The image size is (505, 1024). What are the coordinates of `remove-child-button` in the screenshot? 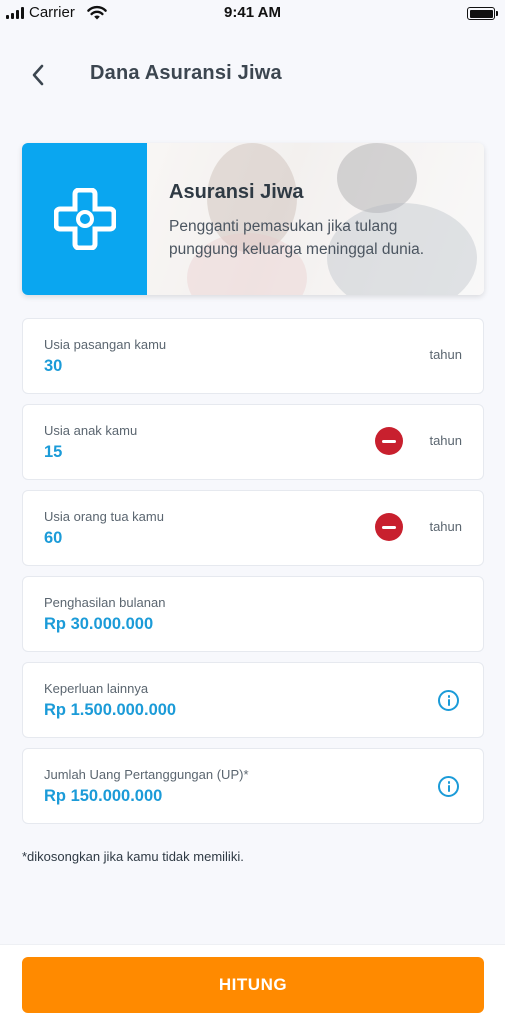 It's located at (389, 441).